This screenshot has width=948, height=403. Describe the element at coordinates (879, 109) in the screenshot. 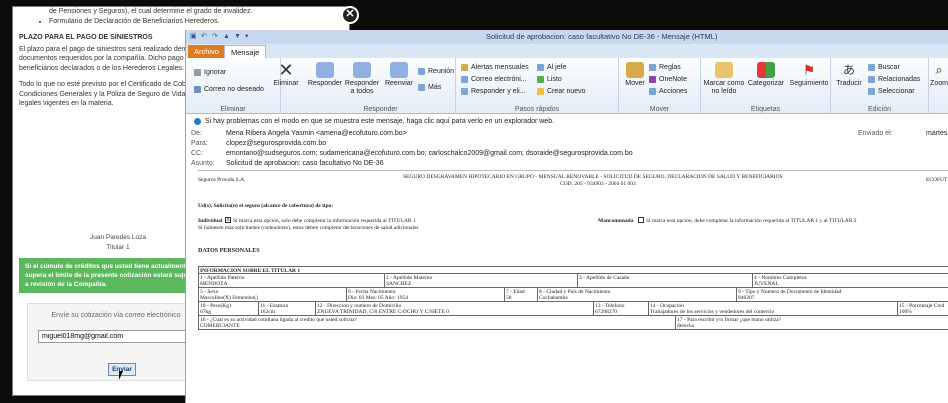

I see `group-label: Edición` at that location.